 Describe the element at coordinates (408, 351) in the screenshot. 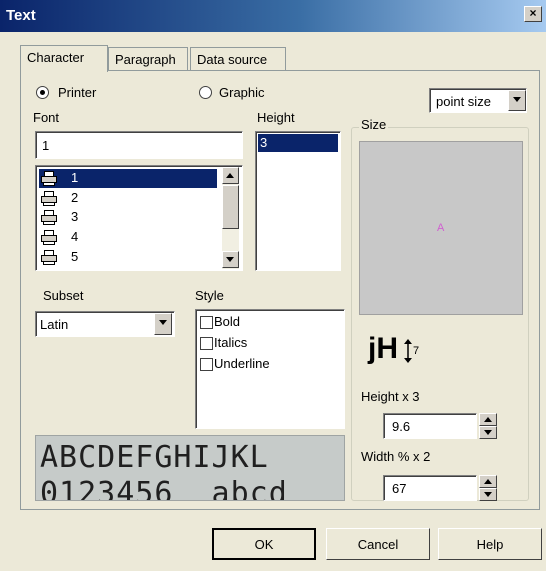

I see `double-arrow-icon` at that location.